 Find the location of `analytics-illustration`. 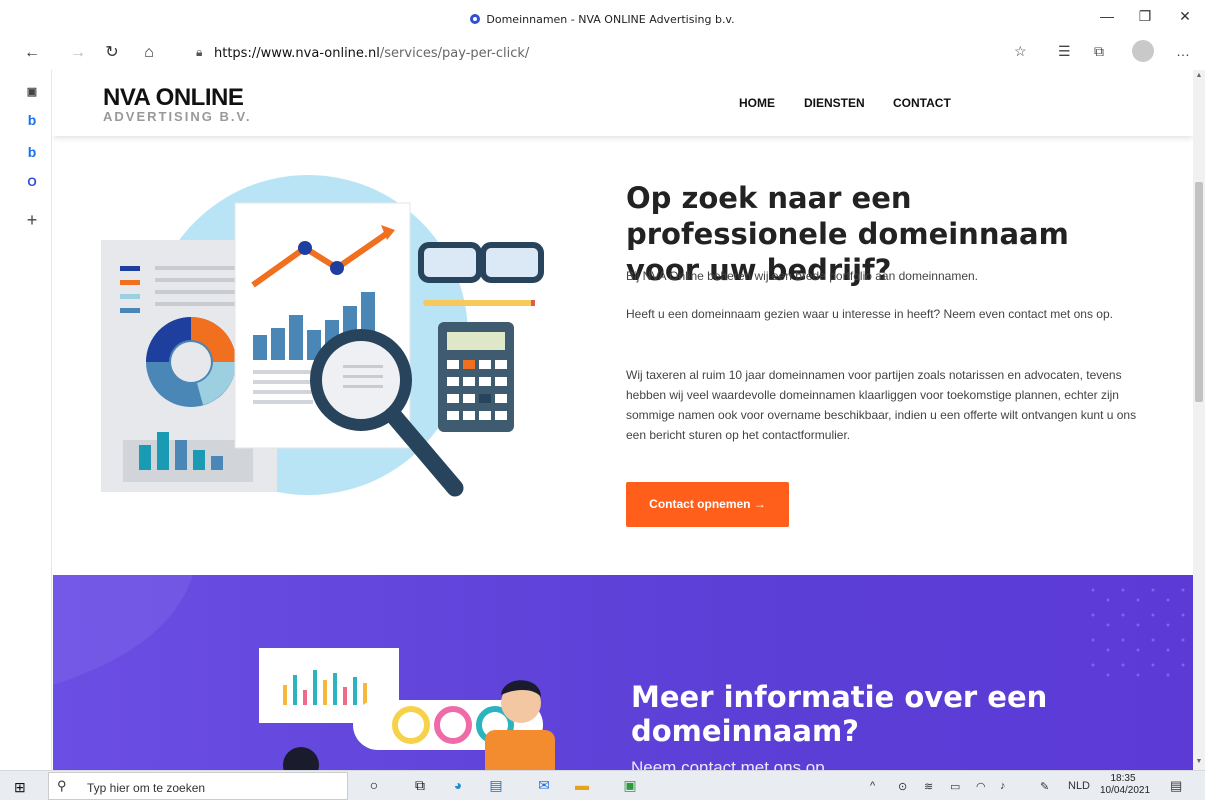

analytics-illustration is located at coordinates (322, 336).